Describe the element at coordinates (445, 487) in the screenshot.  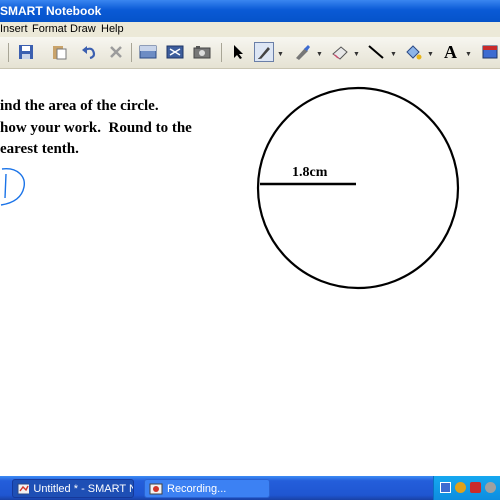
I see `network-icon` at that location.